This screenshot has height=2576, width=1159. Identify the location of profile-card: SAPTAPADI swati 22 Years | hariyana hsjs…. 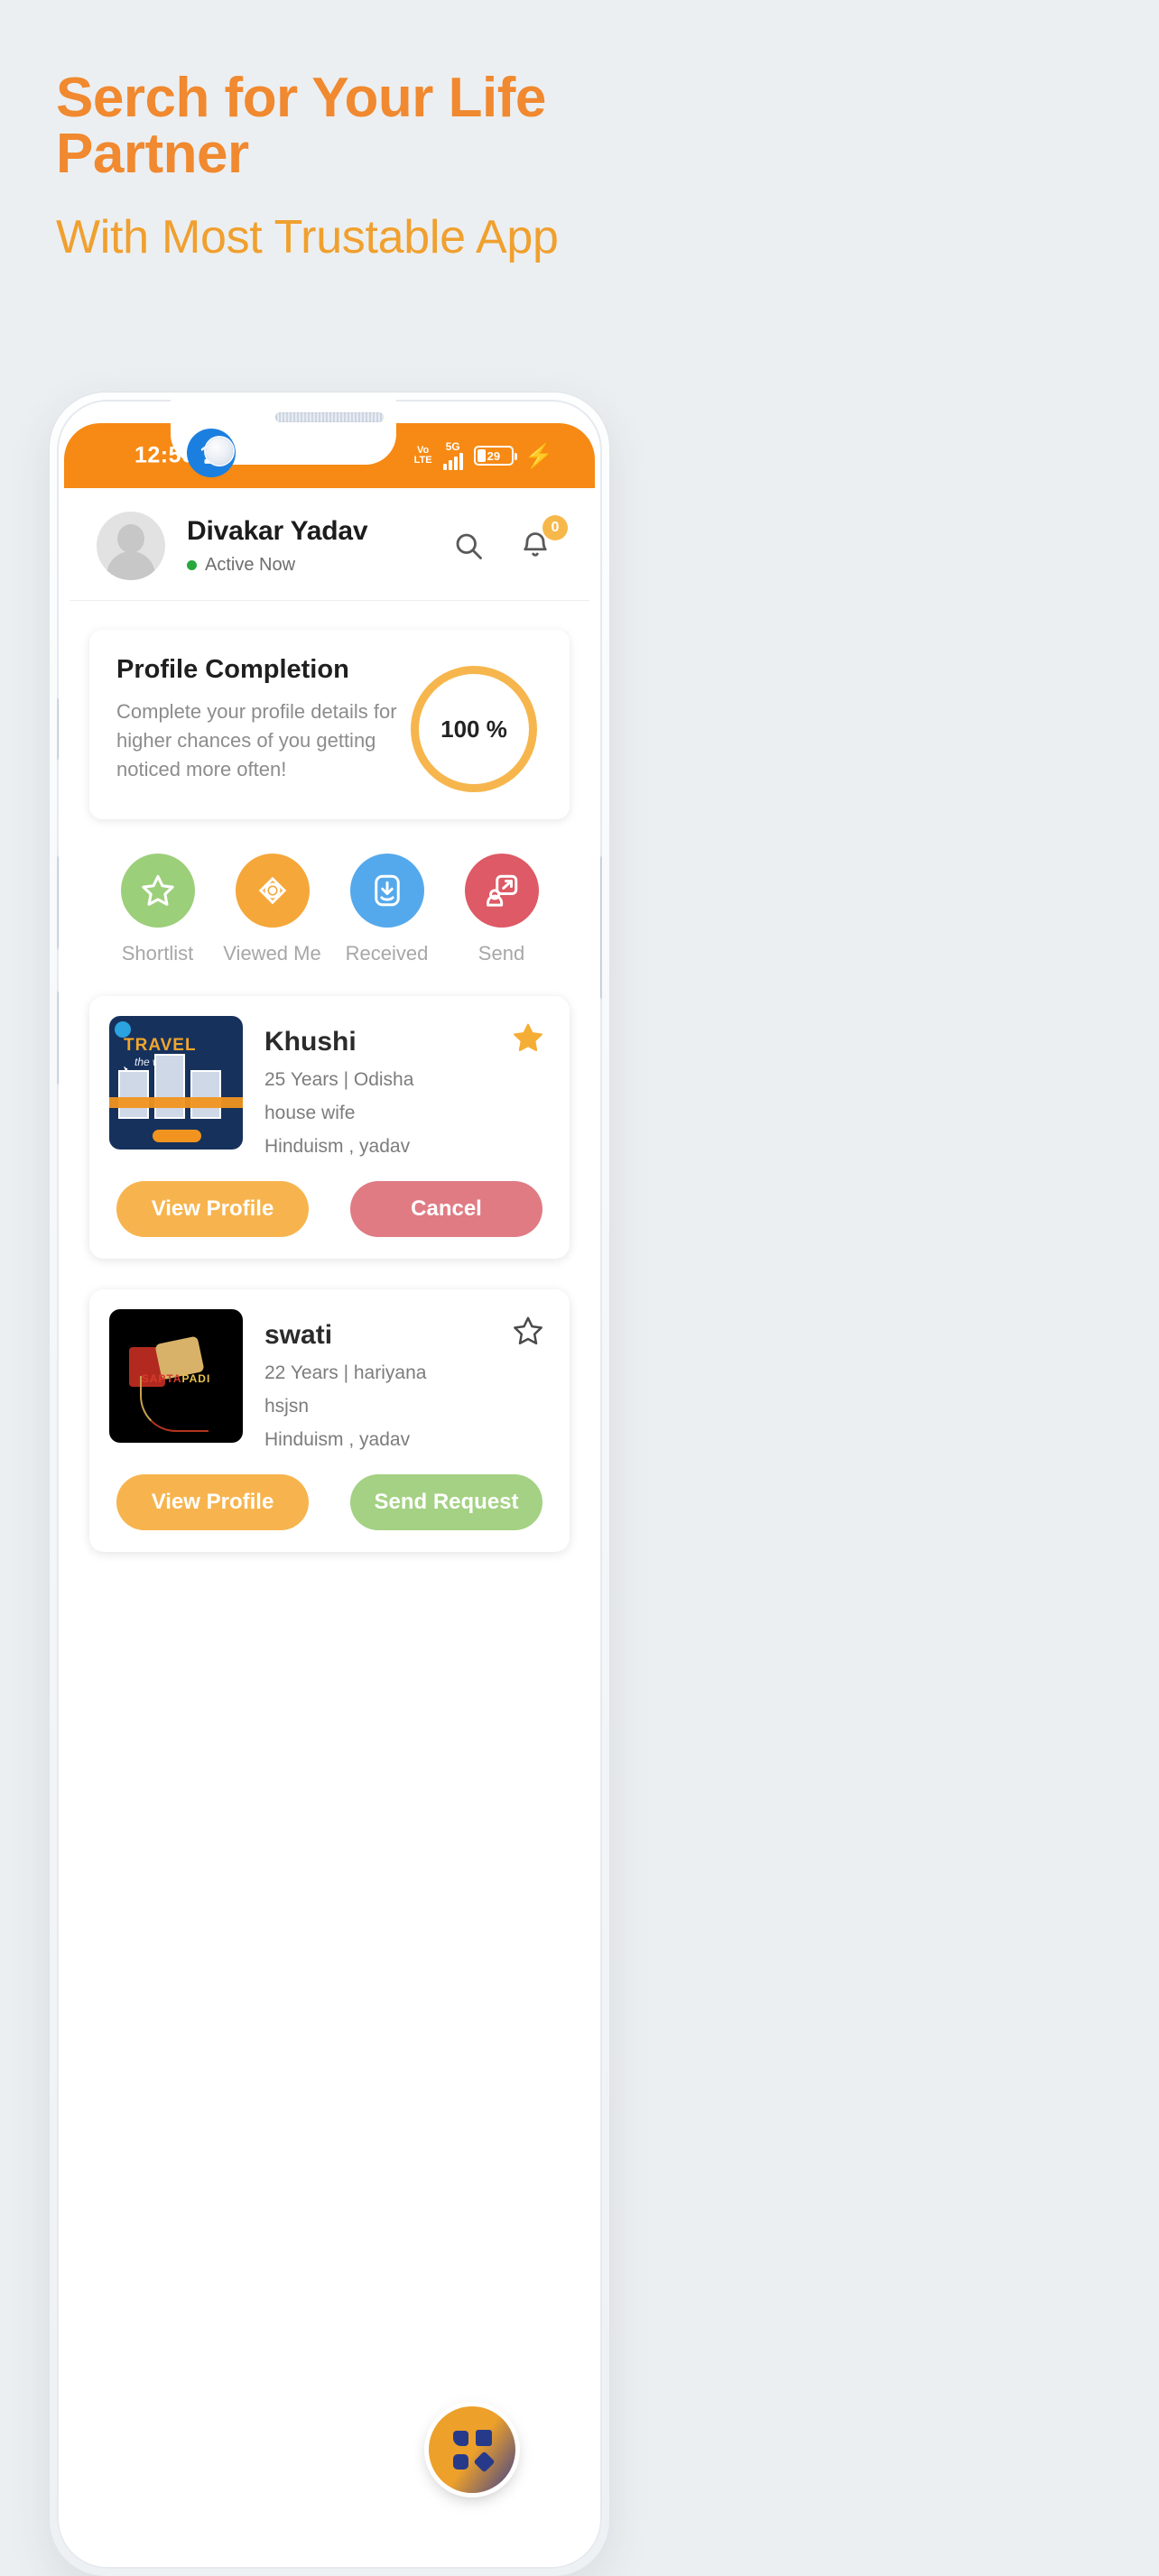
(329, 1420).